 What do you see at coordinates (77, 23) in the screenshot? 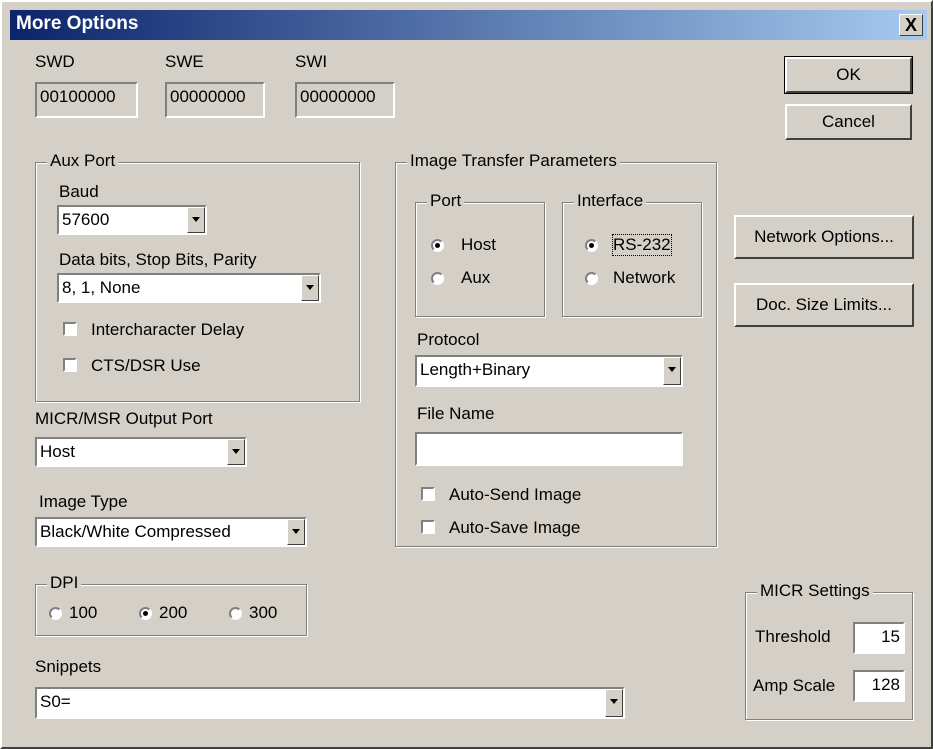
I see `window-title: More Options` at bounding box center [77, 23].